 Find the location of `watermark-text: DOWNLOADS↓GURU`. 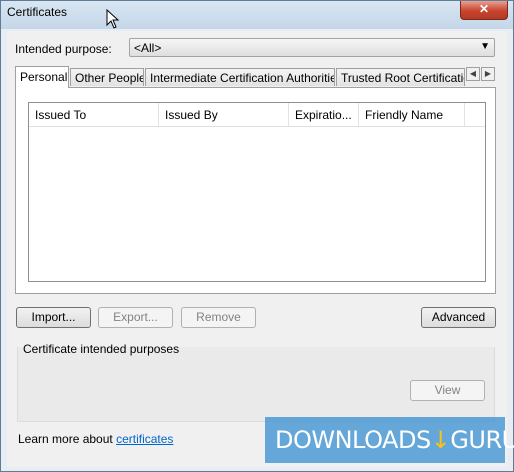

watermark-text: DOWNLOADS↓GURU is located at coordinates (394, 440).